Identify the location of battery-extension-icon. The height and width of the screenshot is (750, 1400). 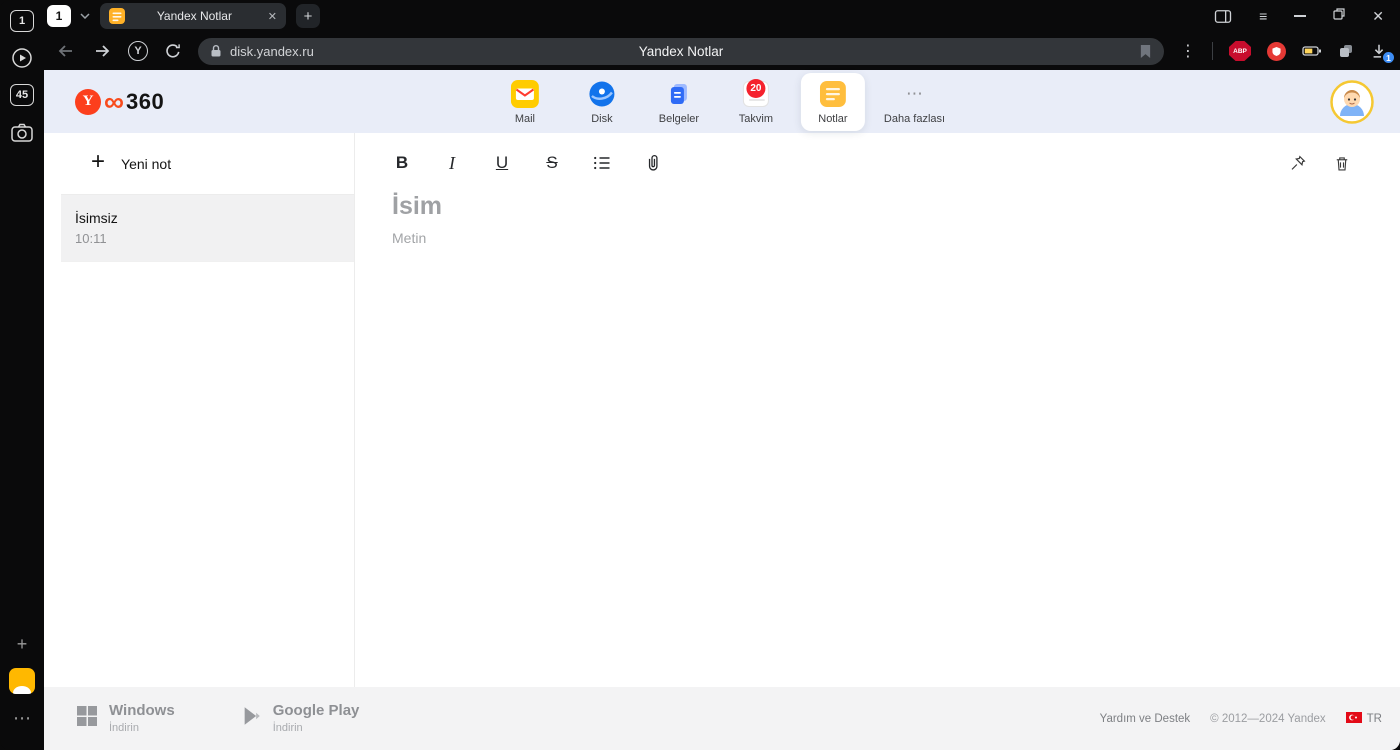
(1312, 51).